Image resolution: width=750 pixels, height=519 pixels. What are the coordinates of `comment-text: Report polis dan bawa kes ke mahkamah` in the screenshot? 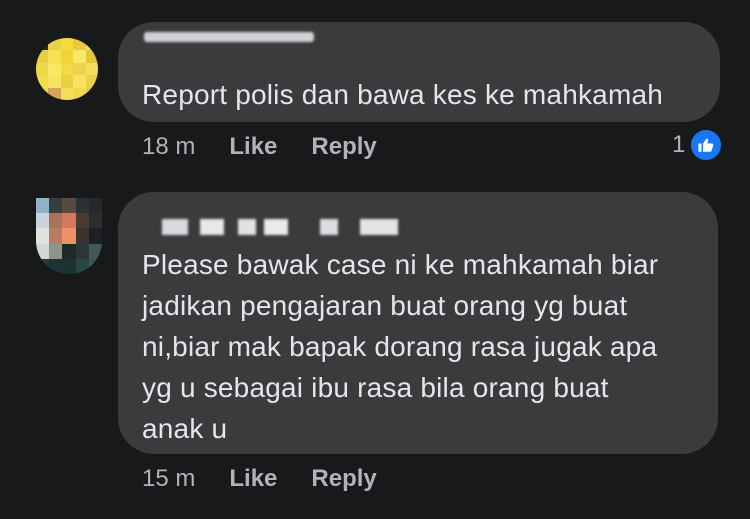 It's located at (403, 94).